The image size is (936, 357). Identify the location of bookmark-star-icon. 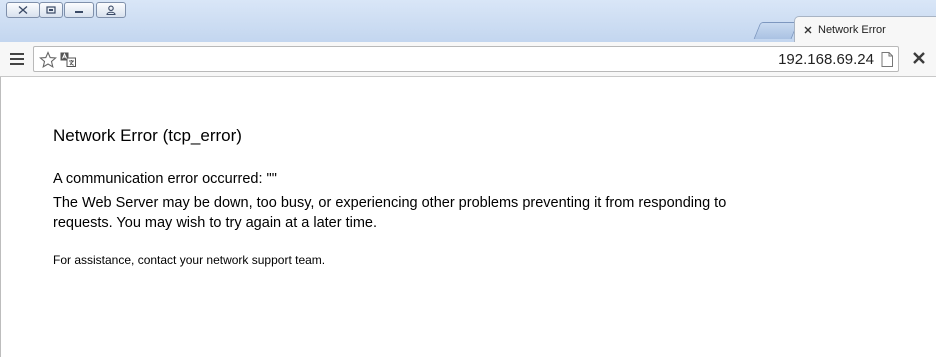
(48, 60).